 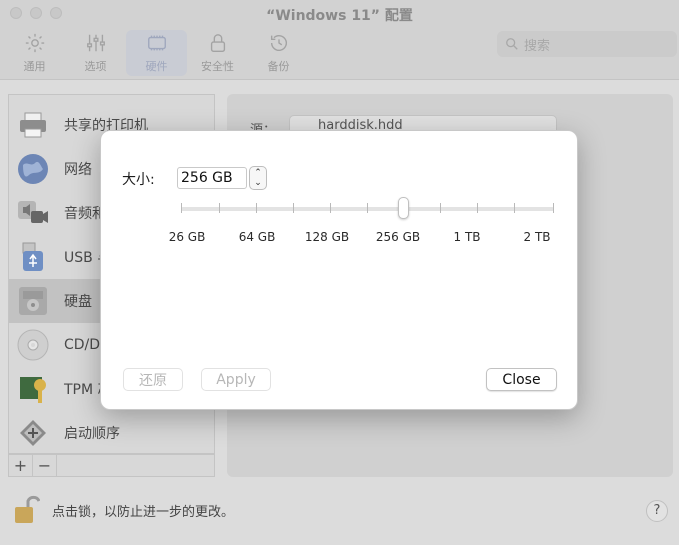 I want to click on tab-general: 通用, so click(x=34, y=53).